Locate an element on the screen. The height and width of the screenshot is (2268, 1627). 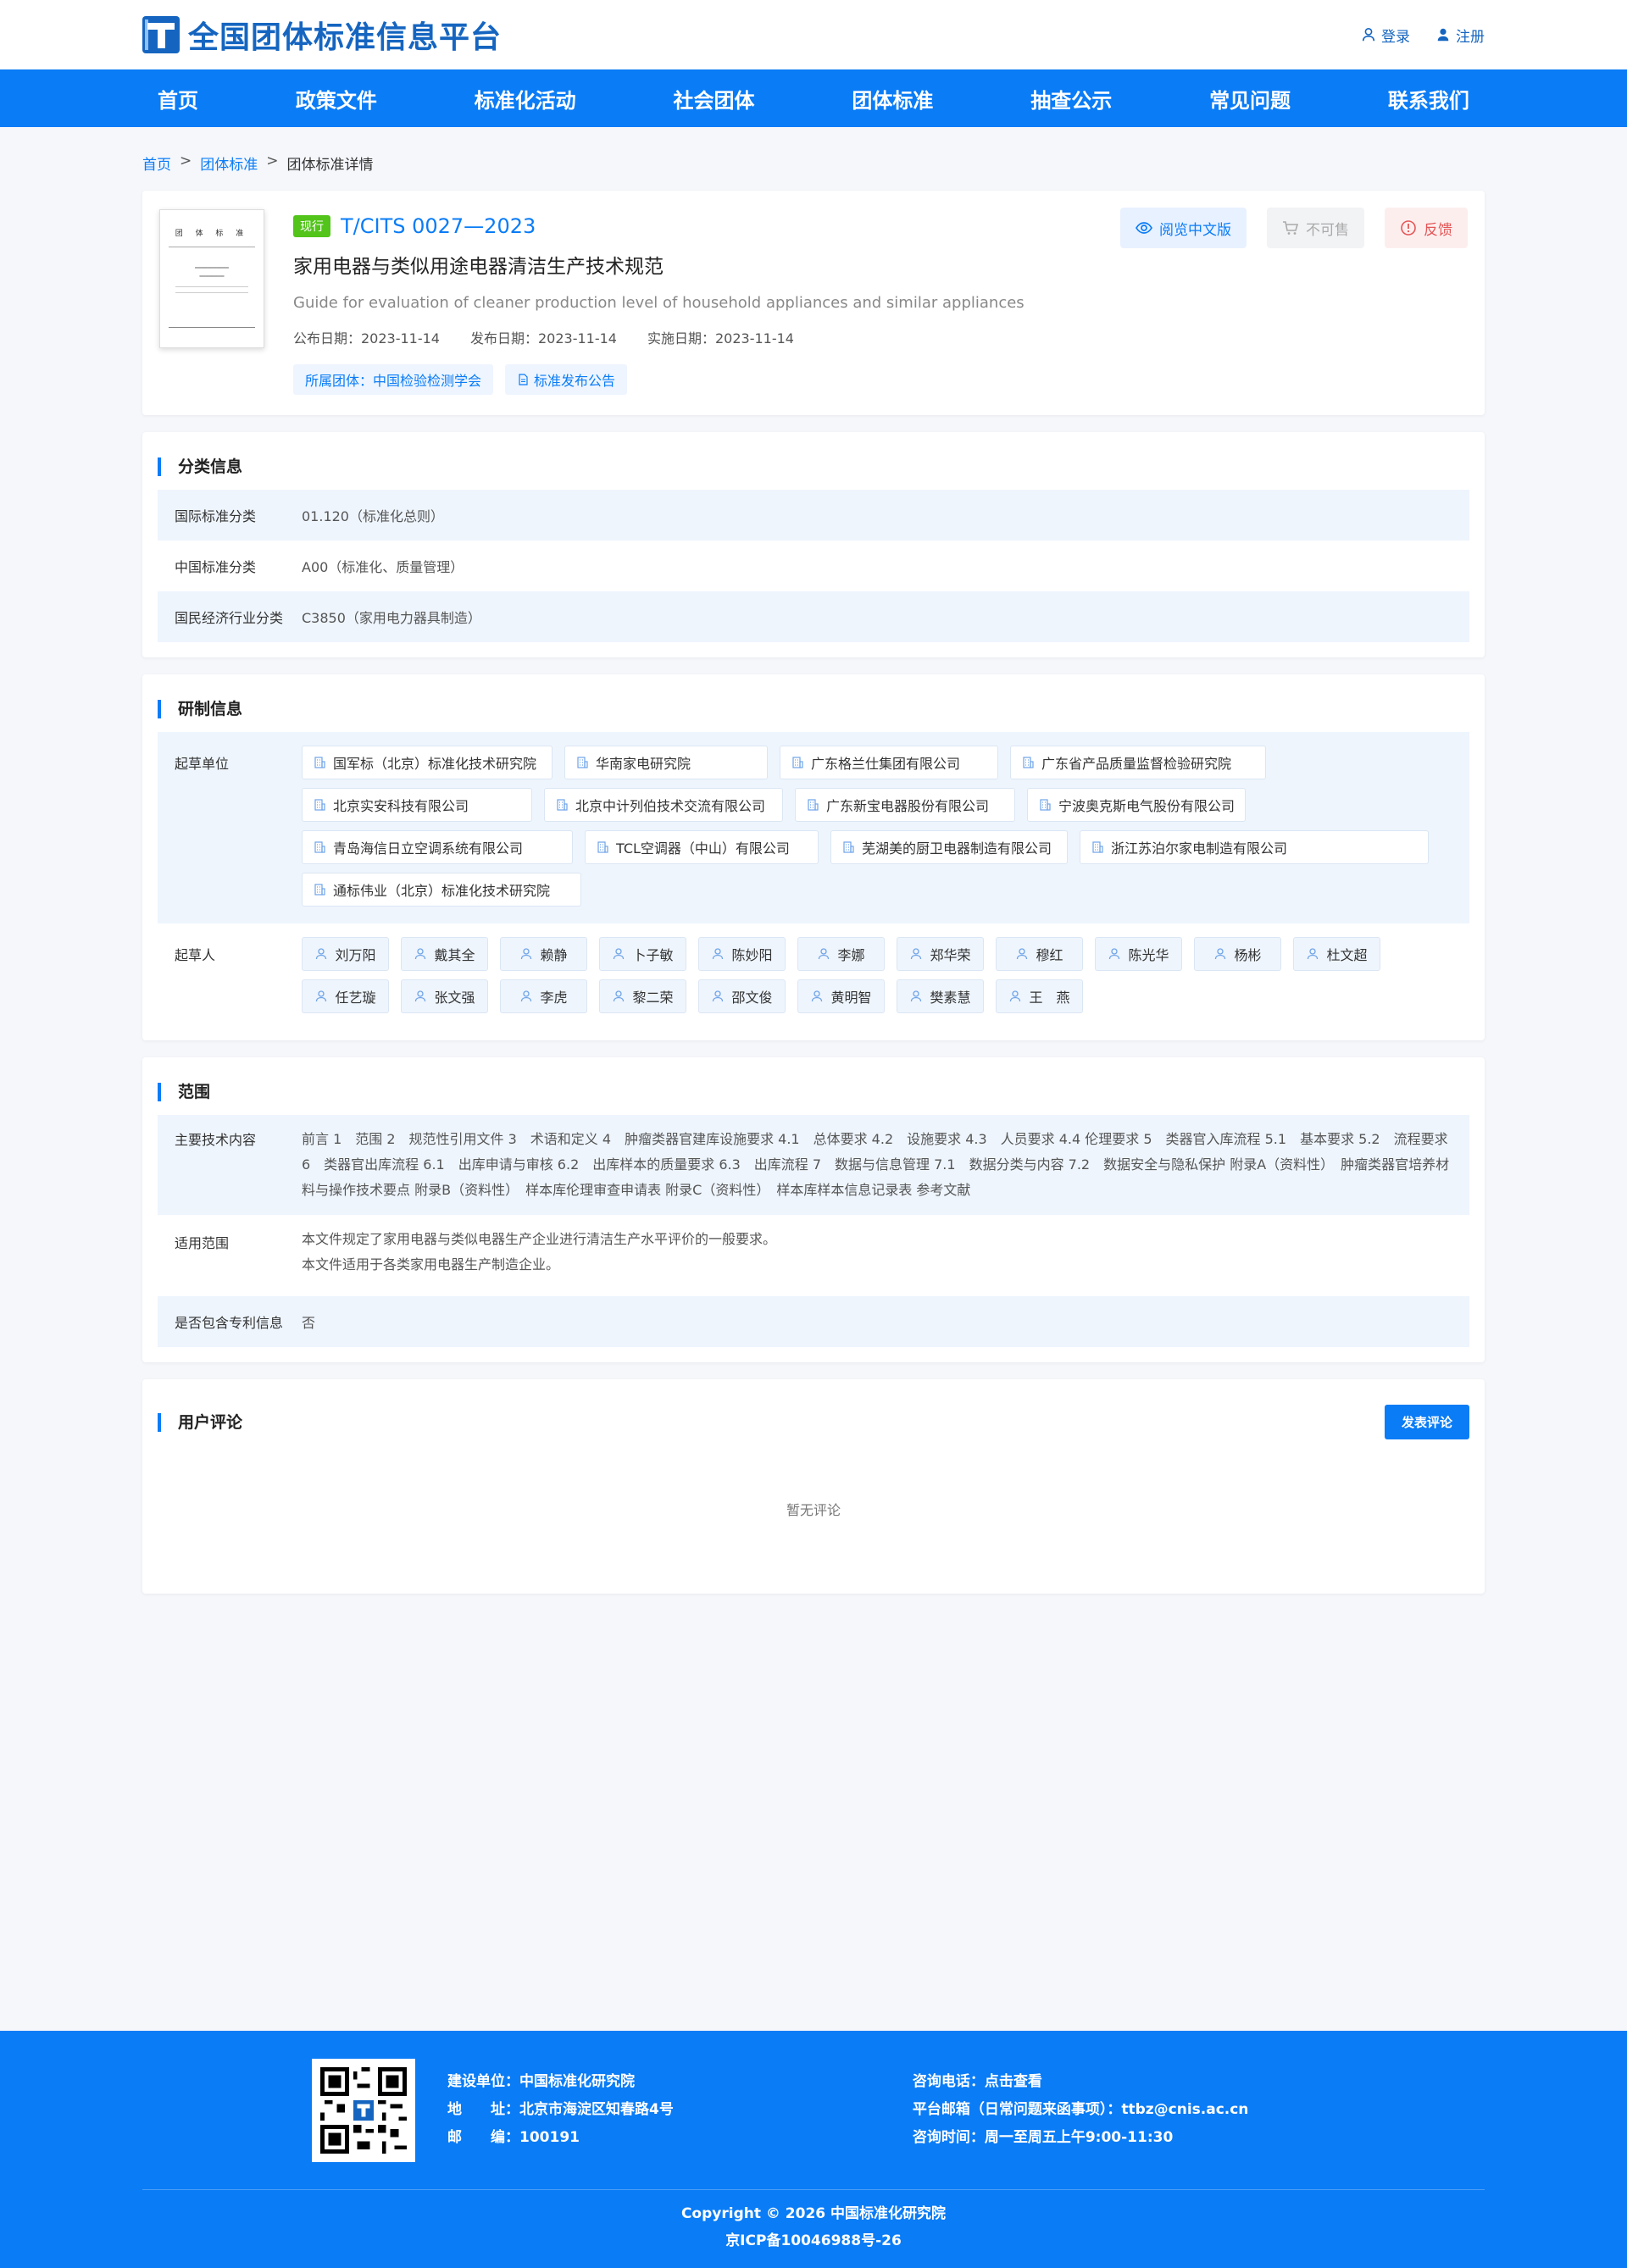
drafter-chip: 黎二荣 is located at coordinates (643, 996).